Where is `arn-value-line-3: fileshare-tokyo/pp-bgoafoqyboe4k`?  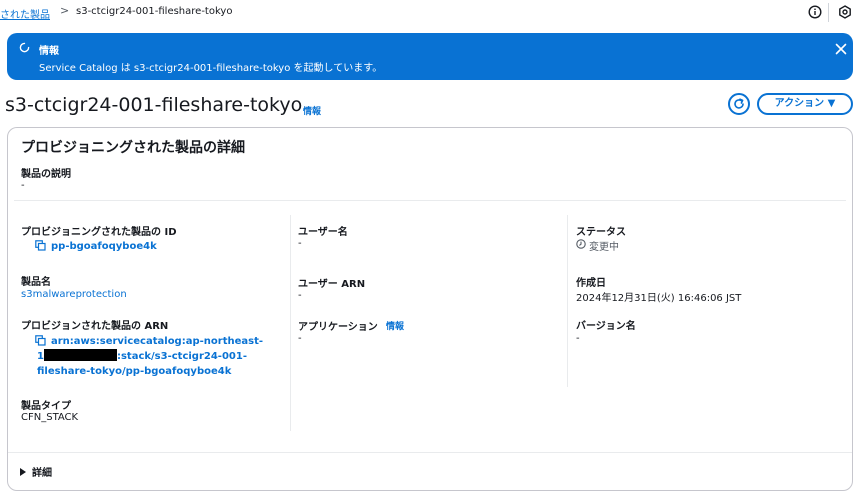
arn-value-line-3: fileshare-tokyo/pp-bgoafoqyboe4k is located at coordinates (134, 371).